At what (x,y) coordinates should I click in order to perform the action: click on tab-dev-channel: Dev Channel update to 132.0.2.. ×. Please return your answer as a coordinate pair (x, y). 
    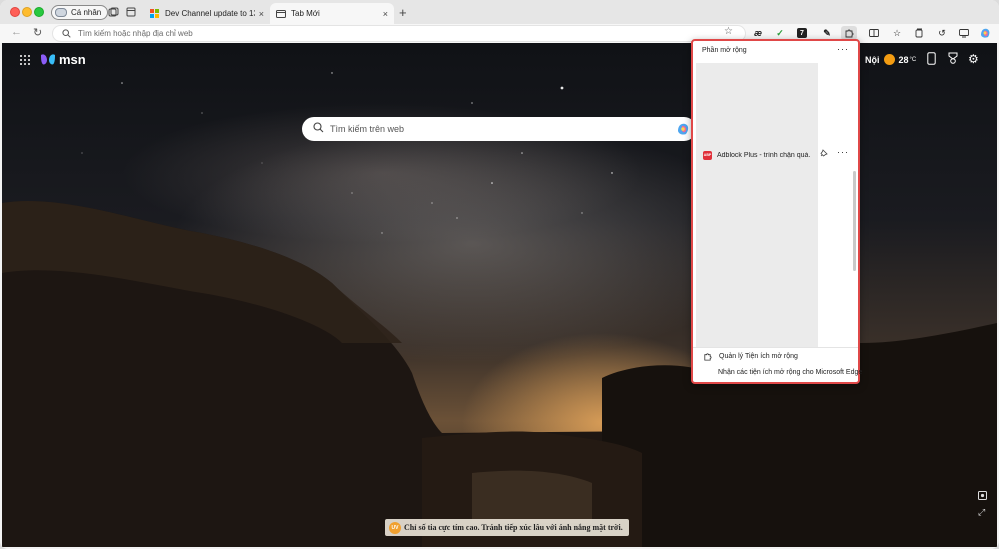
    Looking at the image, I should click on (207, 13).